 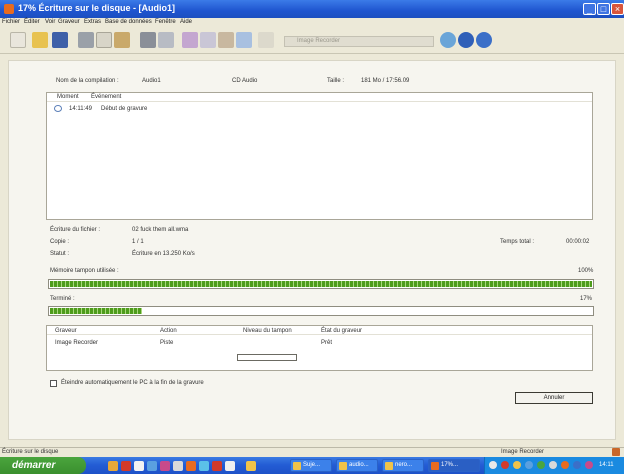 I want to click on copy-icon, so click(x=104, y=40).